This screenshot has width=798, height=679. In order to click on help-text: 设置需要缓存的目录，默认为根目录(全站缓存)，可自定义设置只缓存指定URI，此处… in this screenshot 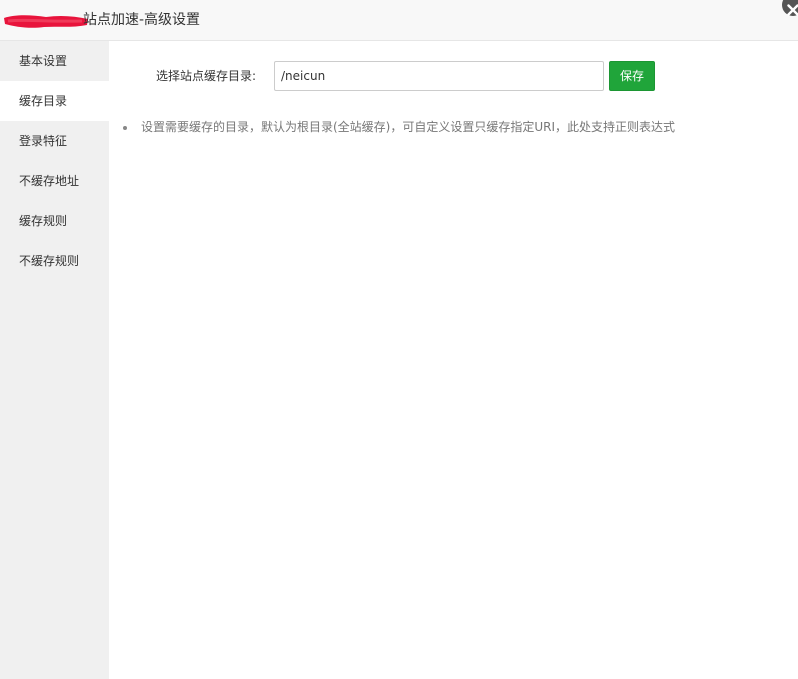, I will do `click(408, 127)`.